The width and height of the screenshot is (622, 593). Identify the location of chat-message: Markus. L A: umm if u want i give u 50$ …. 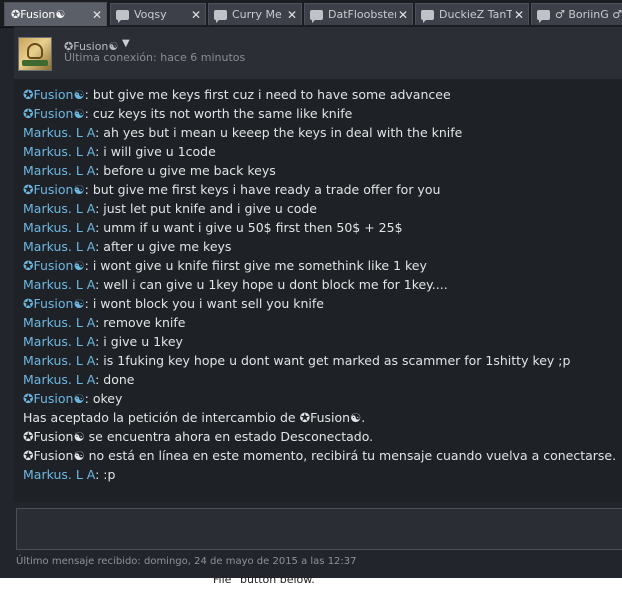
(318, 227).